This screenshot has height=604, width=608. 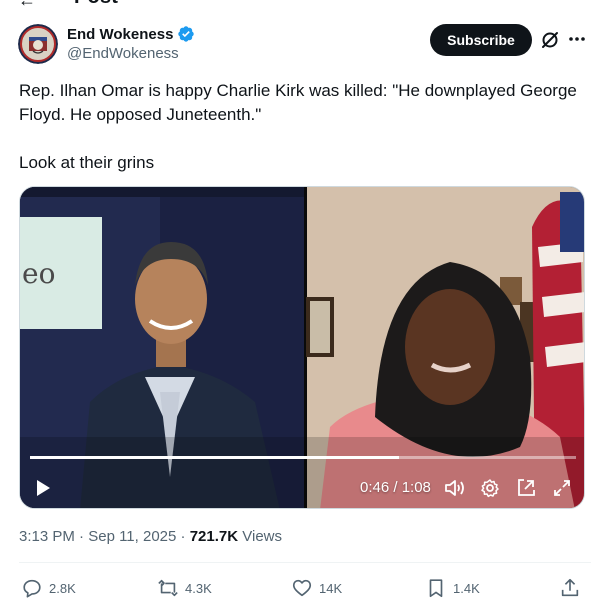 I want to click on avatar, so click(x=38, y=44).